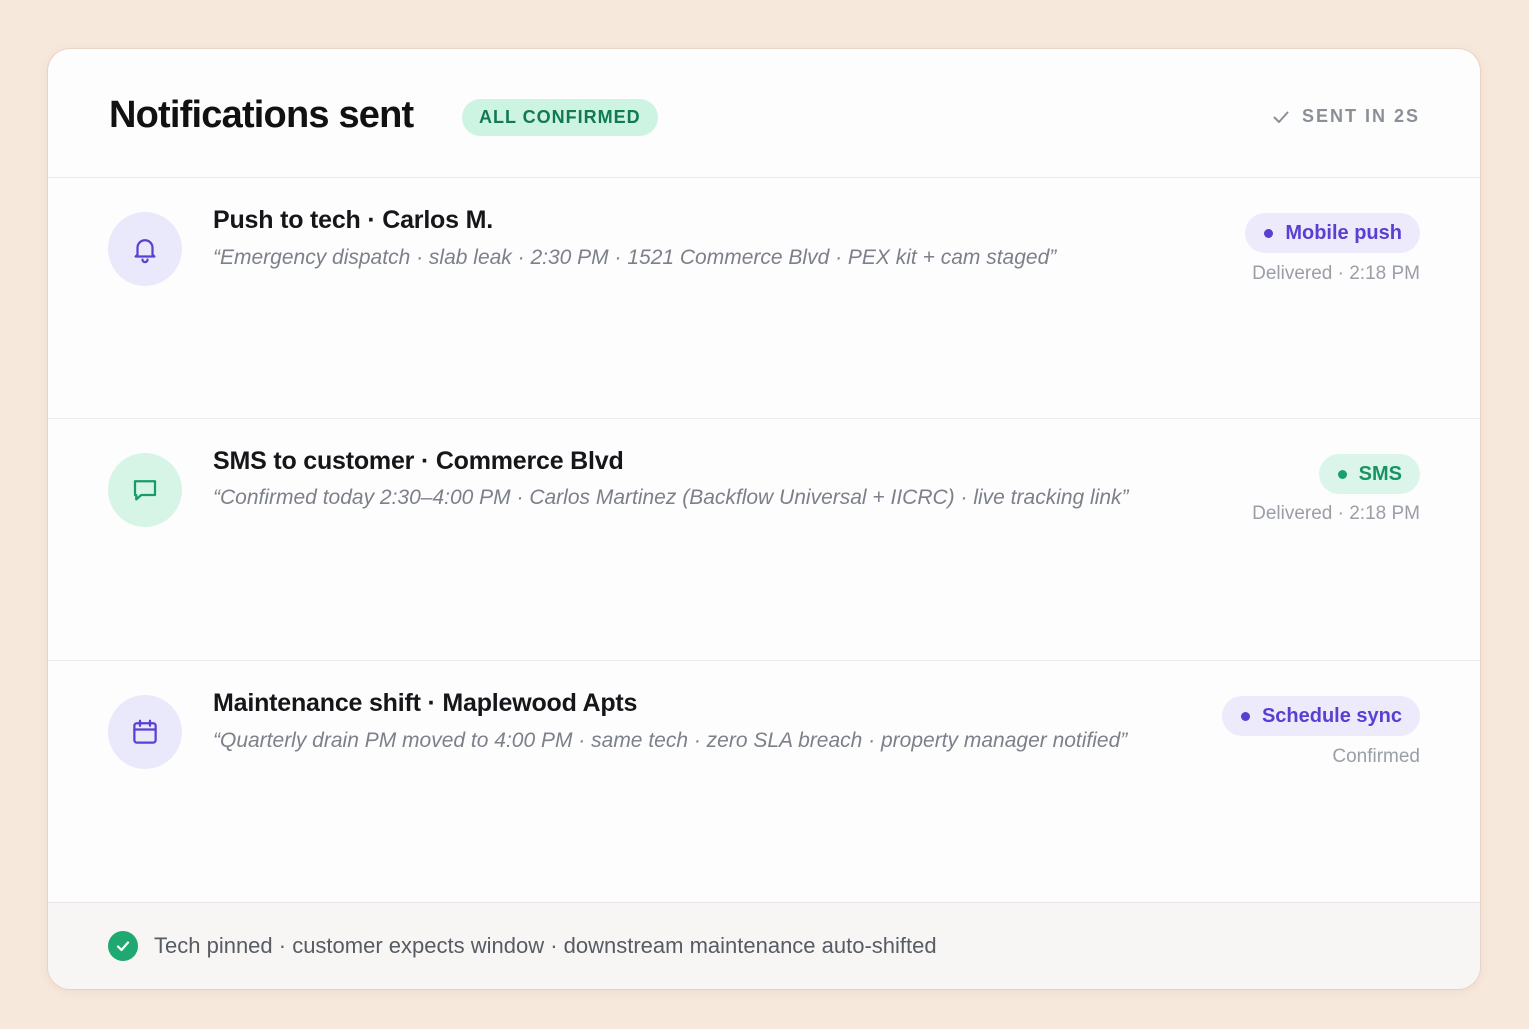  Describe the element at coordinates (1380, 473) in the screenshot. I see `channel-label: SMS` at that location.